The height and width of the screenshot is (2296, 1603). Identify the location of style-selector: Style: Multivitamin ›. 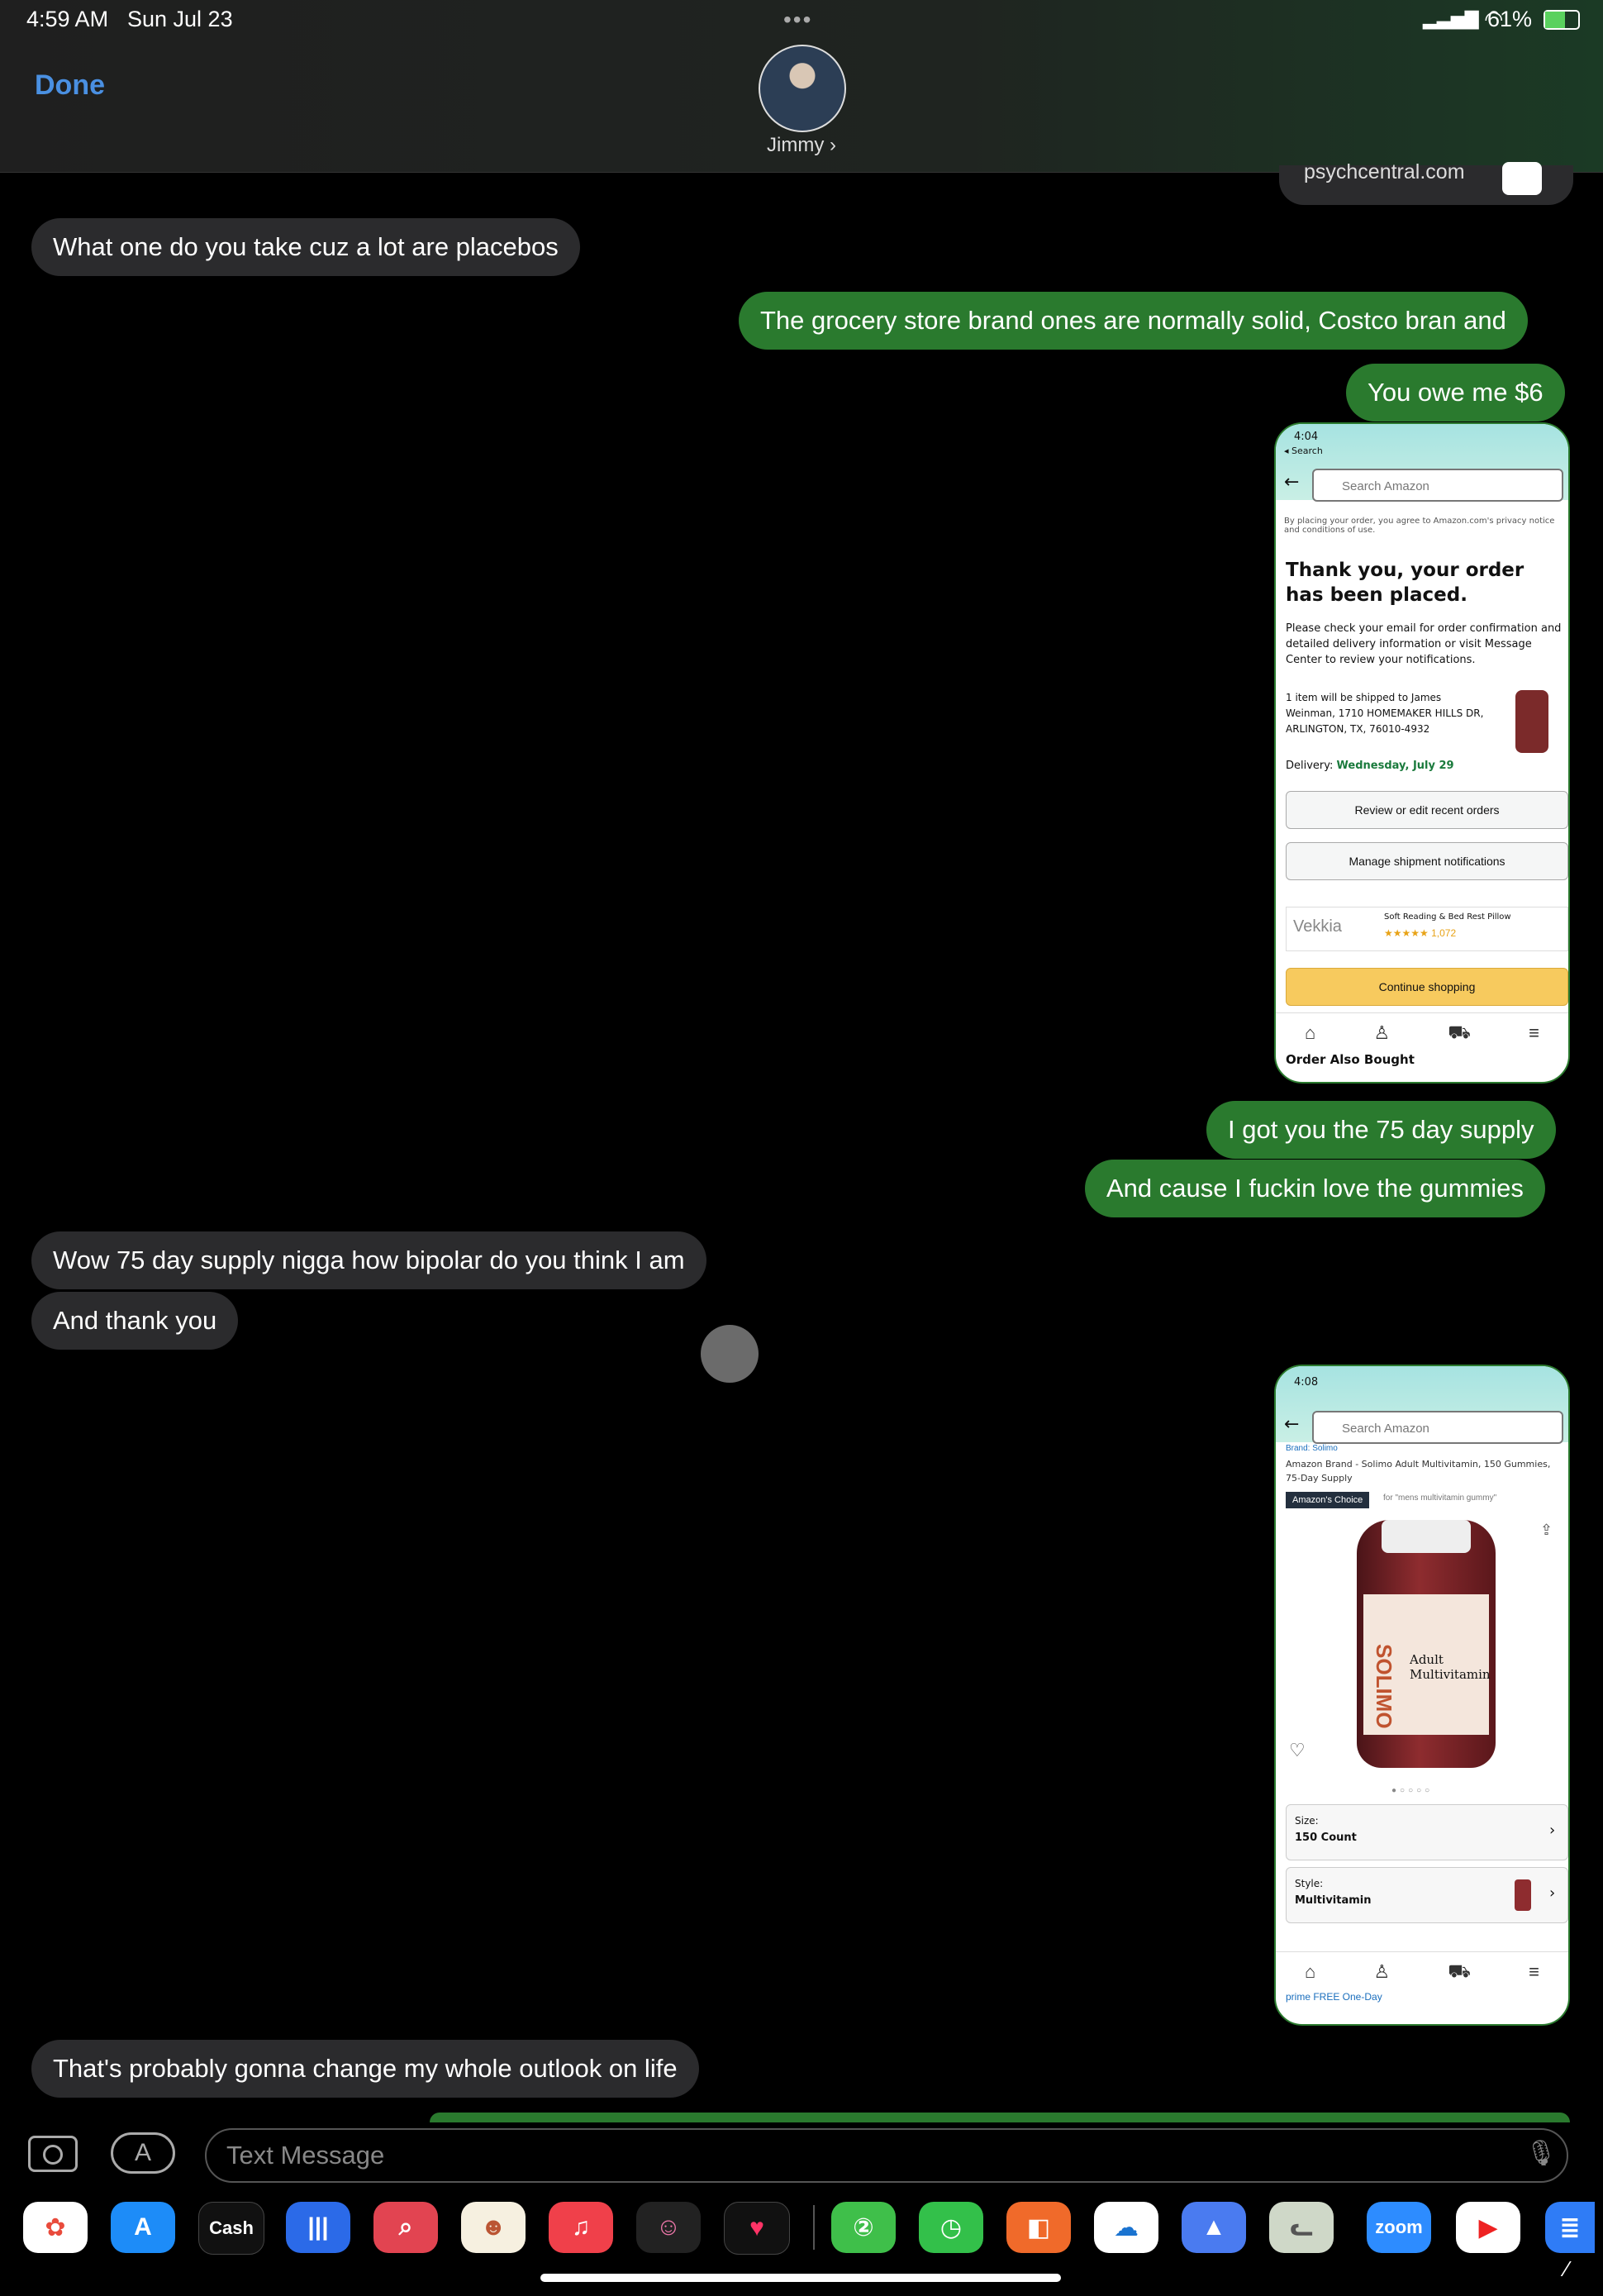
(1427, 1895).